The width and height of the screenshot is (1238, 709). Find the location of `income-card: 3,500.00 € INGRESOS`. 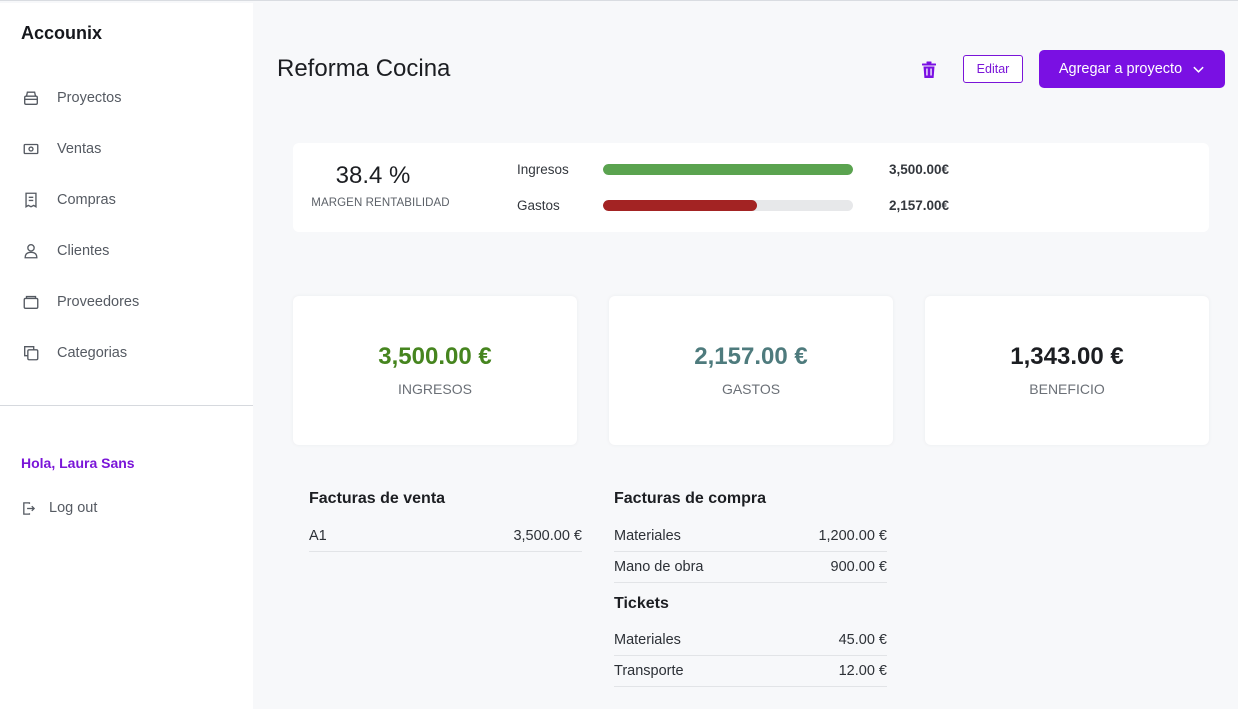

income-card: 3,500.00 € INGRESOS is located at coordinates (435, 370).